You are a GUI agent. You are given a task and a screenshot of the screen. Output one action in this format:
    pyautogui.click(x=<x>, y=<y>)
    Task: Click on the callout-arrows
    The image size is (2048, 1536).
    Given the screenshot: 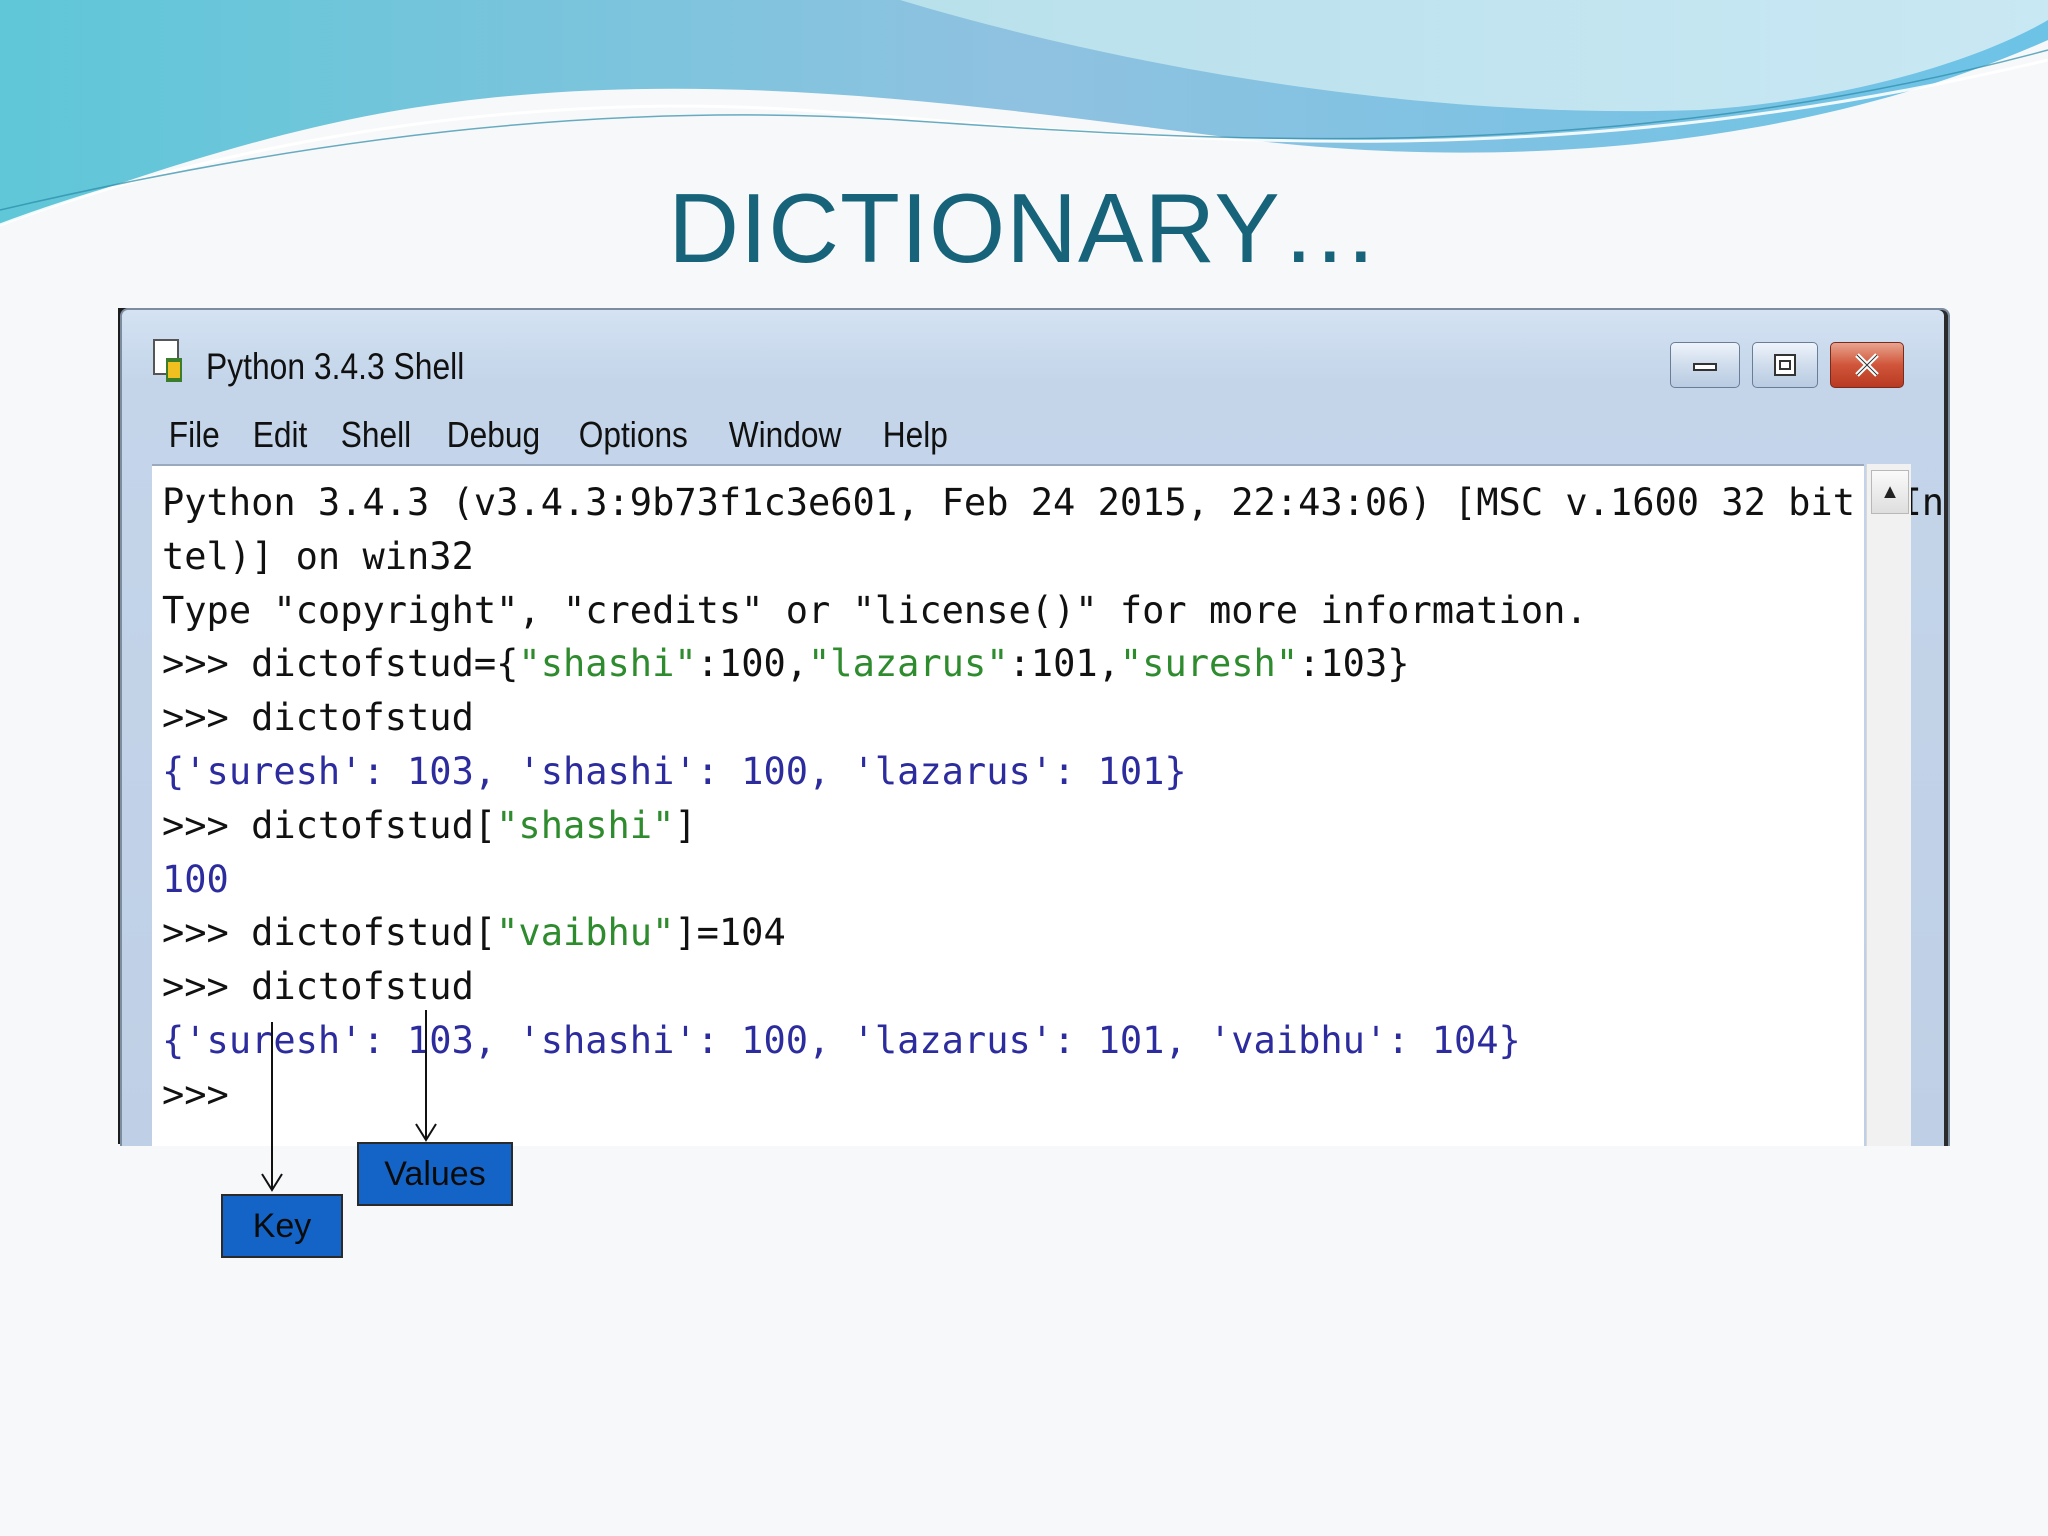 What is the action you would take?
    pyautogui.click(x=349, y=1101)
    